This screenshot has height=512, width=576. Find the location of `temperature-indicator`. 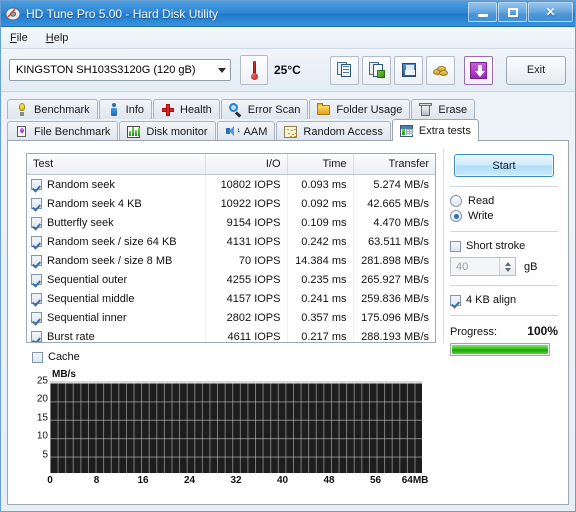

temperature-indicator is located at coordinates (254, 70).